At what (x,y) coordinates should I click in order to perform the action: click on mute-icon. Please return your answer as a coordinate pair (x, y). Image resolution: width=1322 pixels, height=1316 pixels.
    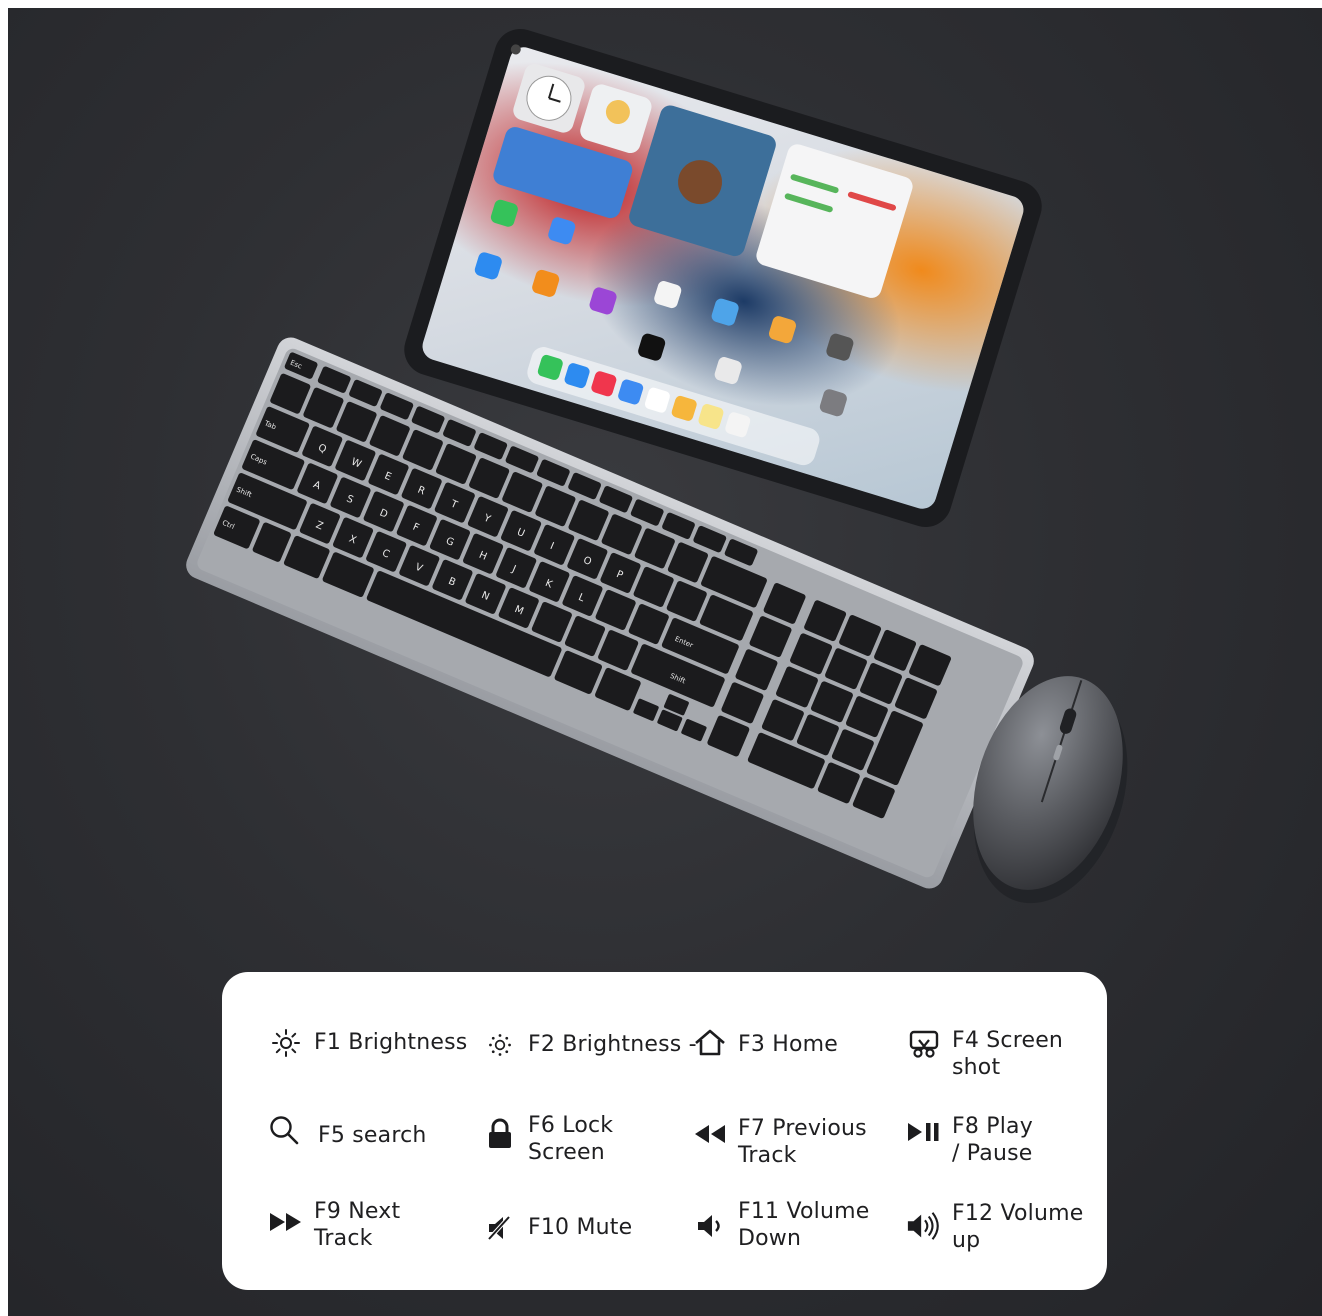
    Looking at the image, I should click on (500, 1228).